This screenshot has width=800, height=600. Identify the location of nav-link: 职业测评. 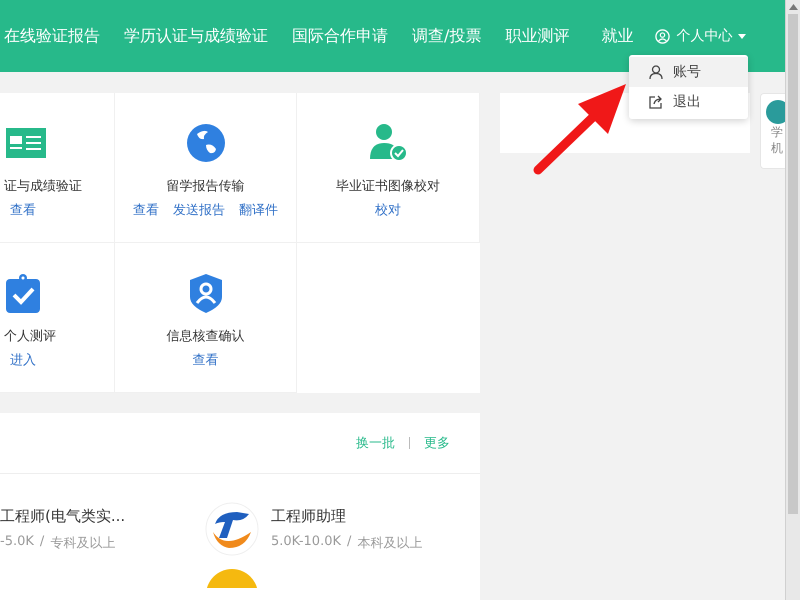
(537, 36).